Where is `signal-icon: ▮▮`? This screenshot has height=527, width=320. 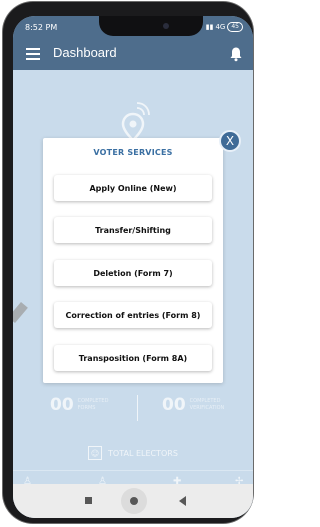 signal-icon: ▮▮ is located at coordinates (209, 27).